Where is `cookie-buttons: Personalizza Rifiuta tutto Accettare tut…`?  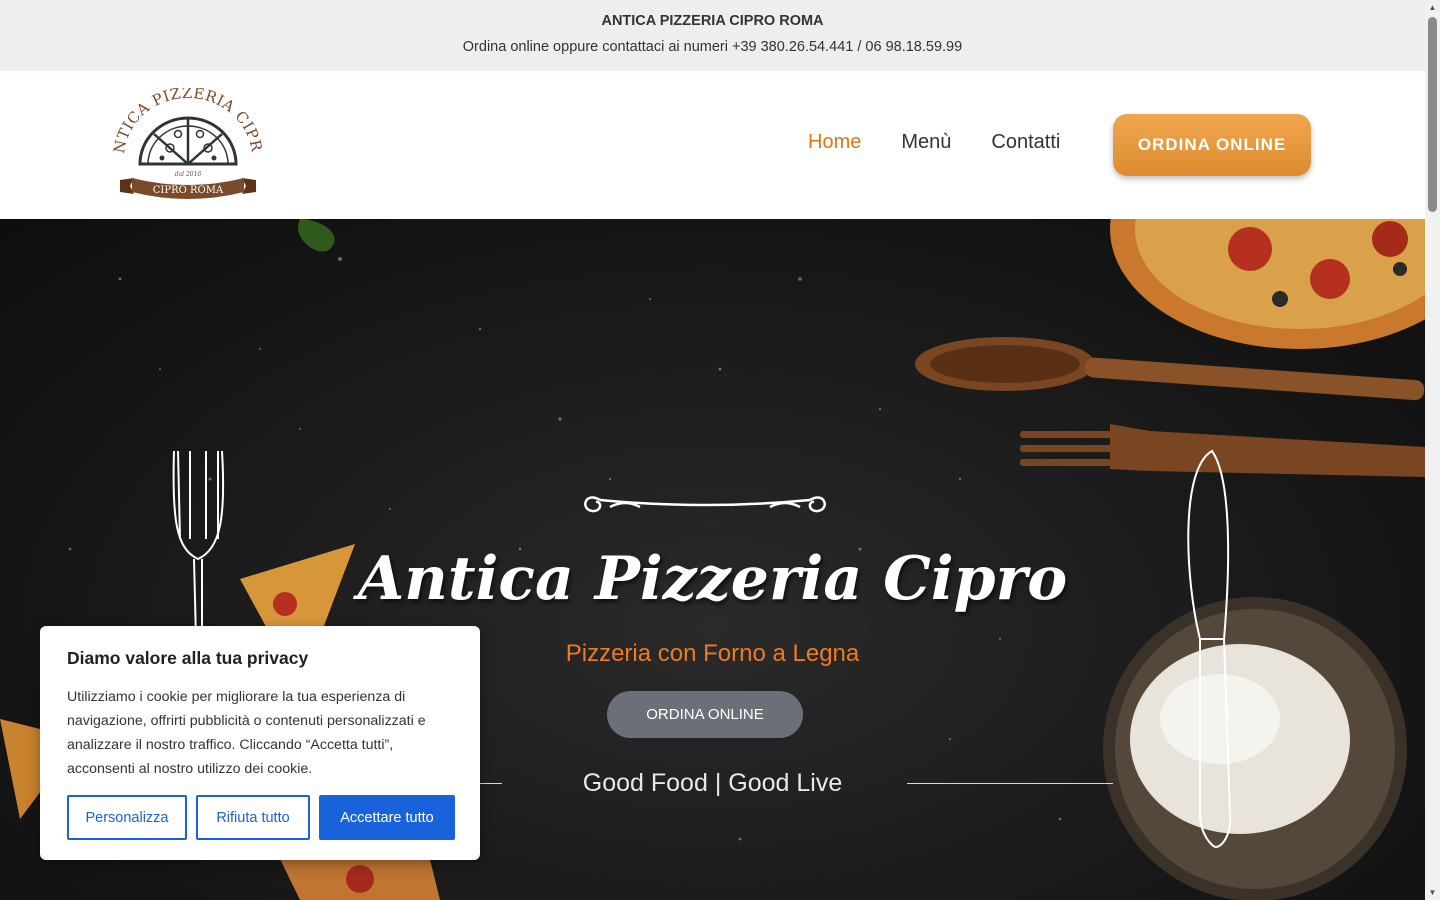
cookie-buttons: Personalizza Rifiuta tutto Accettare tut… is located at coordinates (261, 817).